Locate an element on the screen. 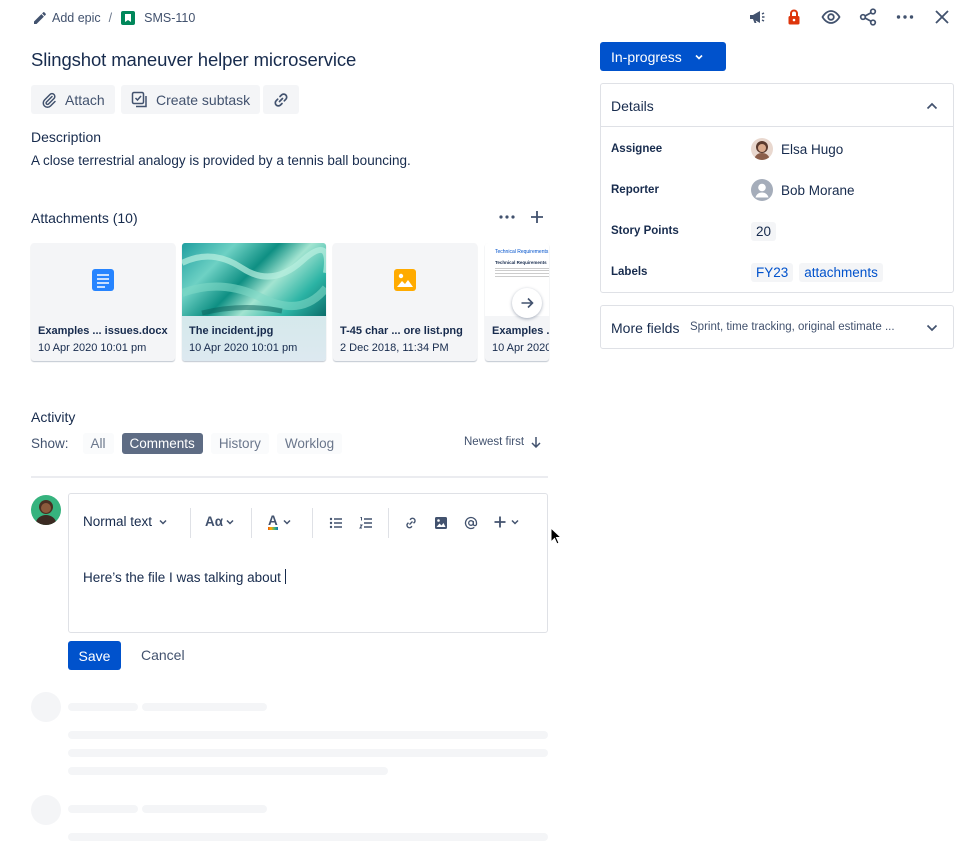 The image size is (976, 844). text-style-dropdown: Normal text is located at coordinates (125, 521).